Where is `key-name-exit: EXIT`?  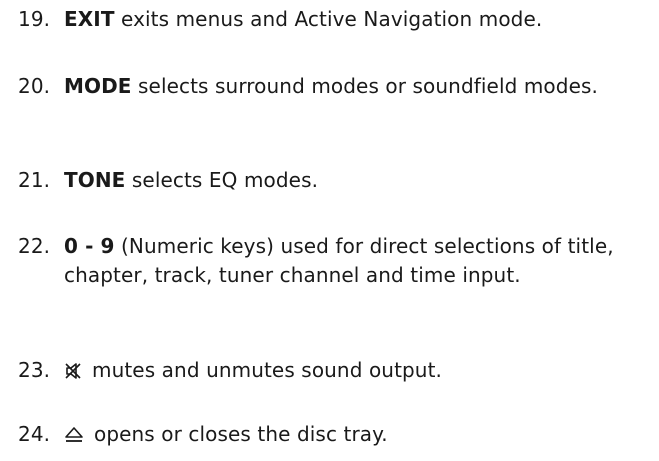
key-name-exit: EXIT is located at coordinates (89, 19).